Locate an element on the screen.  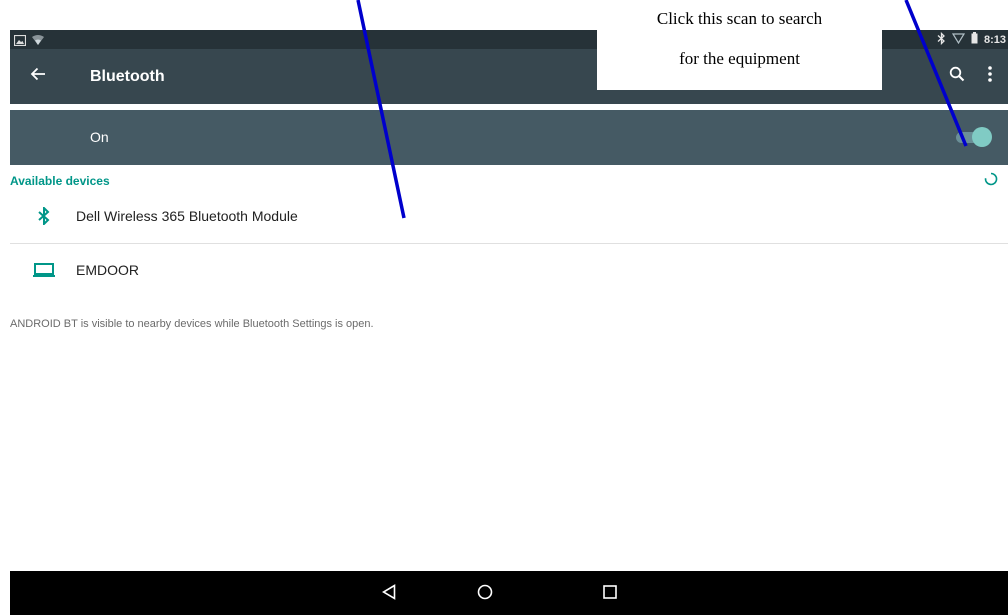
back-triangle-icon is located at coordinates (388, 594).